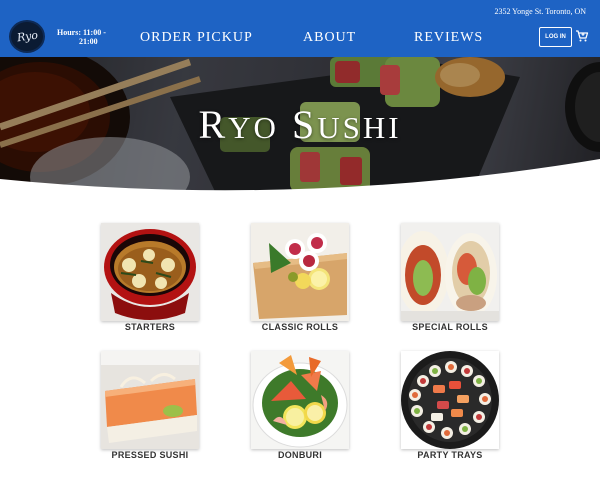 The image size is (600, 478). I want to click on special-rolls-photo, so click(450, 272).